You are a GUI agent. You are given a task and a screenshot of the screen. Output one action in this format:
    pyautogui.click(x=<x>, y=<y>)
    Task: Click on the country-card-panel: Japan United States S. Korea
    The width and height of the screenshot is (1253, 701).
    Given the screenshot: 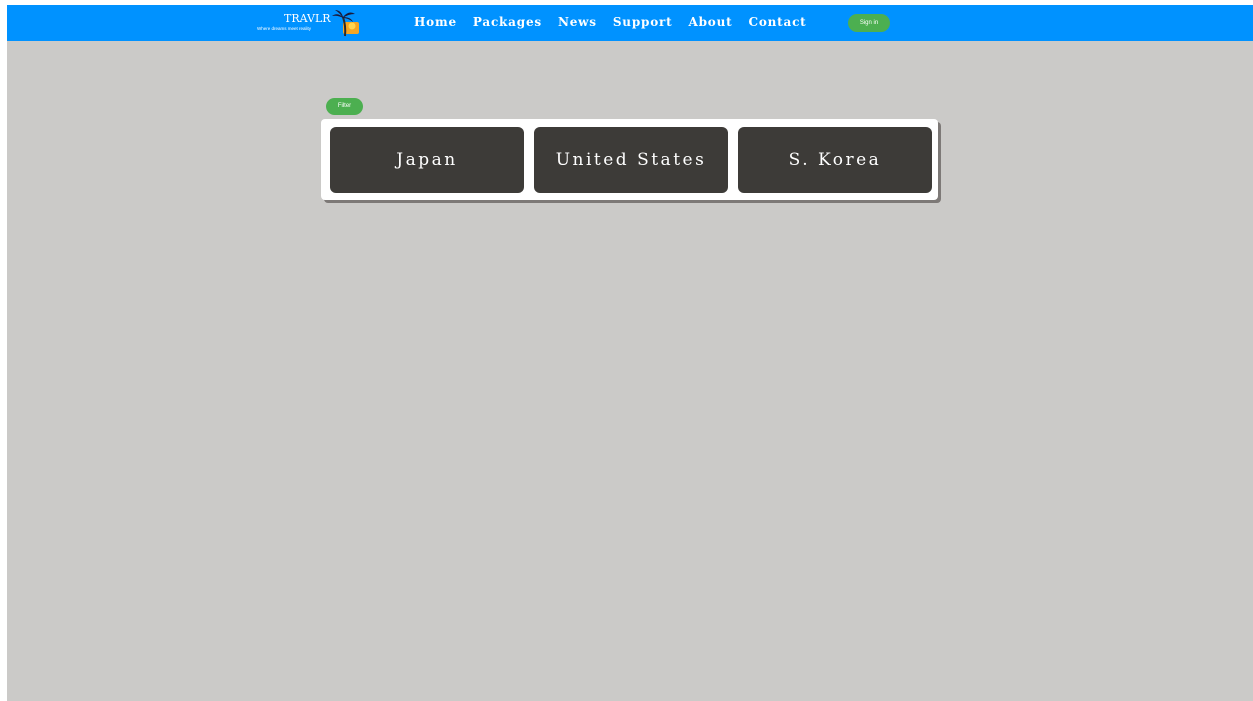 What is the action you would take?
    pyautogui.click(x=629, y=159)
    